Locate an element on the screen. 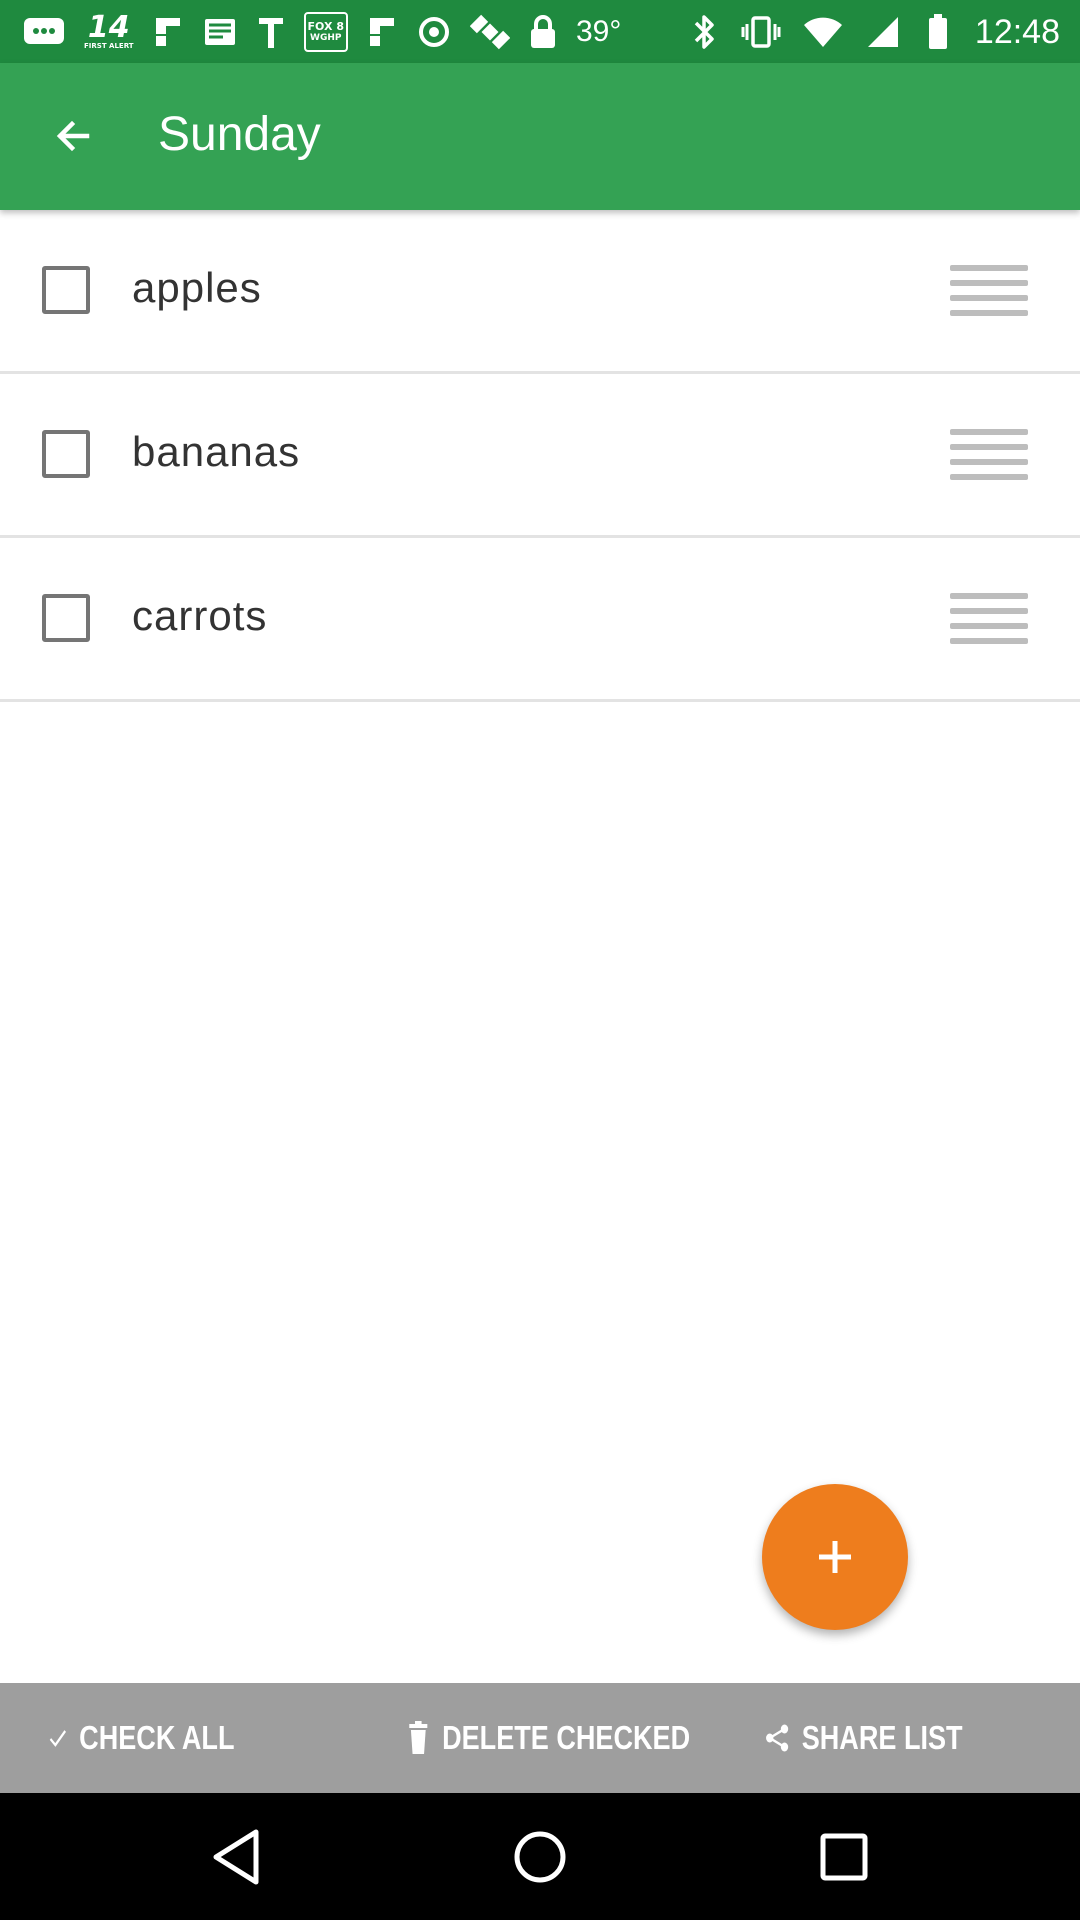  circle-home-icon is located at coordinates (540, 1857).